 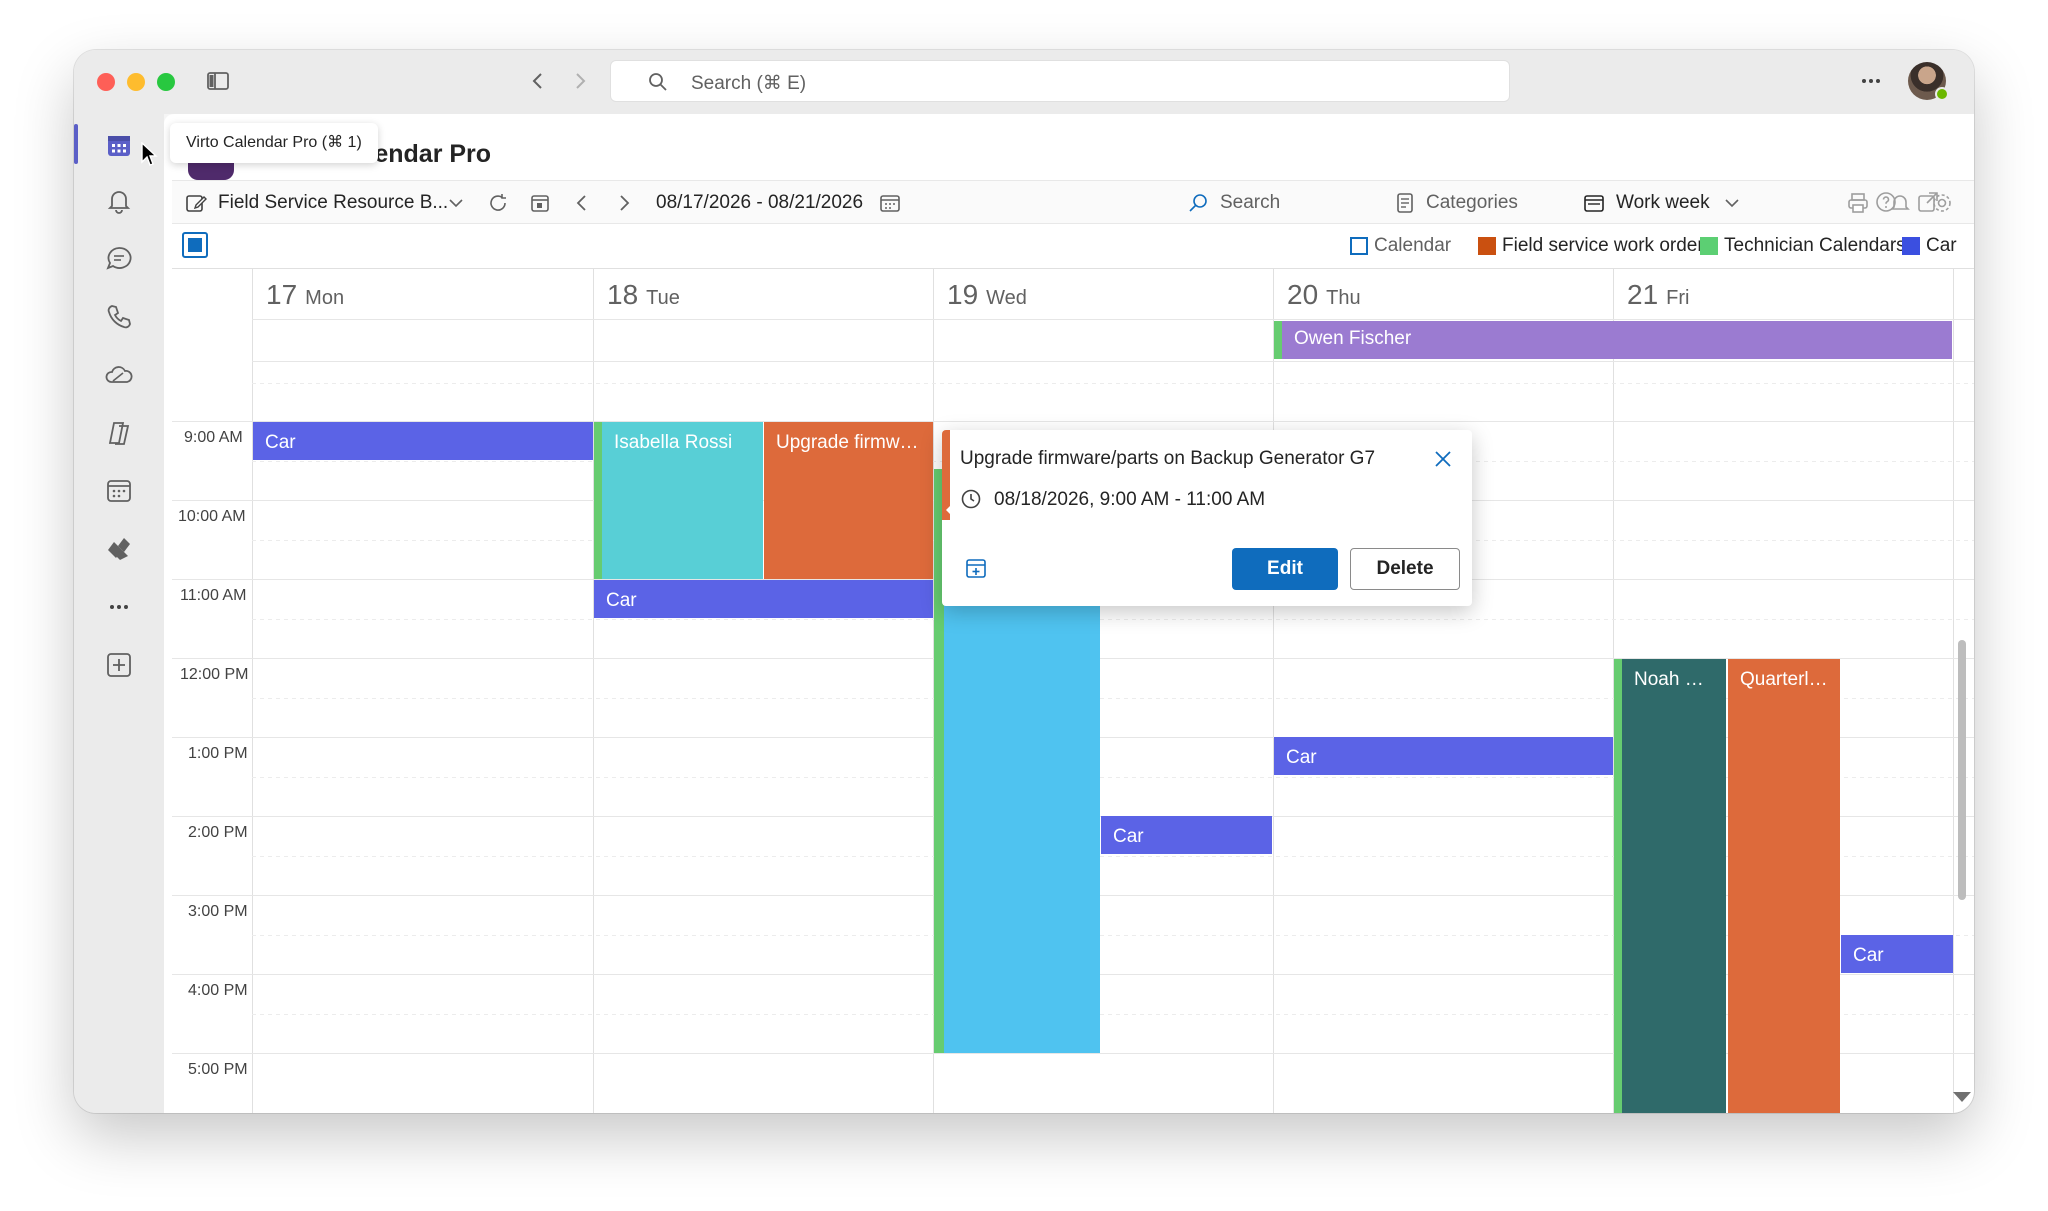 What do you see at coordinates (582, 203) in the screenshot?
I see `previous-week-icon` at bounding box center [582, 203].